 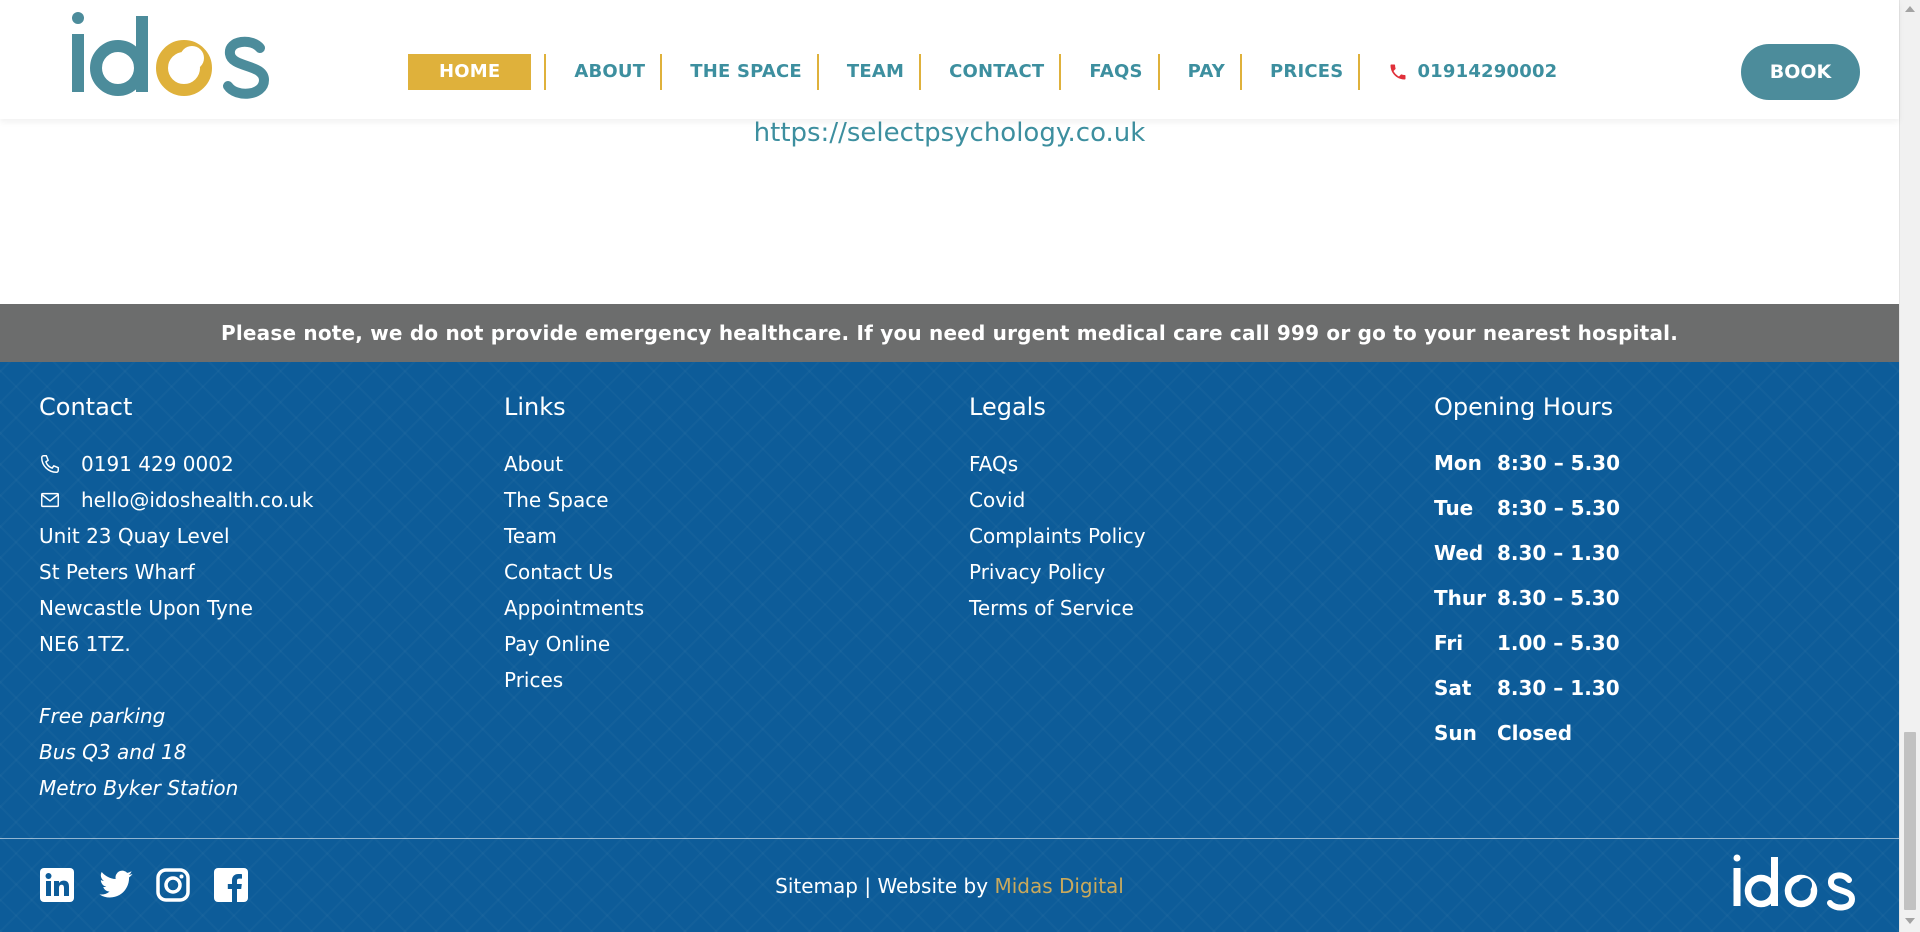 I want to click on midas-digital-link: Midas Digital, so click(x=1058, y=886).